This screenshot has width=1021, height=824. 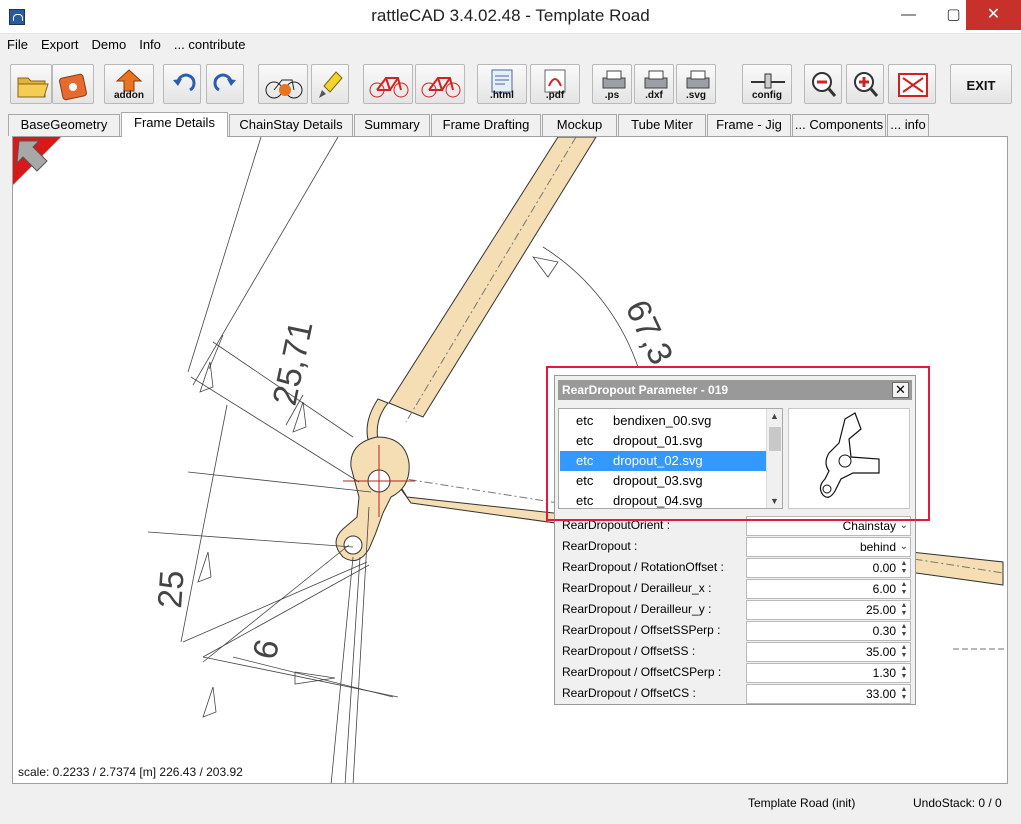 I want to click on tab-info: ... info, so click(x=908, y=125).